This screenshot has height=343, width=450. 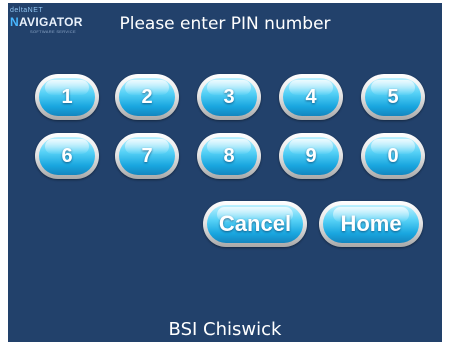 I want to click on key-2-button: 2, so click(x=147, y=97).